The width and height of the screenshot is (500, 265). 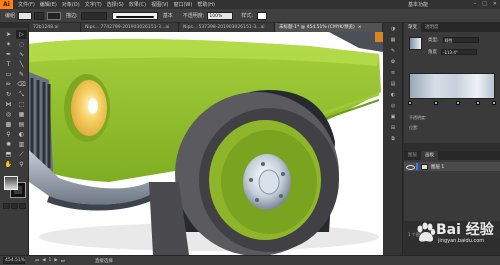 What do you see at coordinates (8, 164) in the screenshot?
I see `hand-tool-icon: ✋` at bounding box center [8, 164].